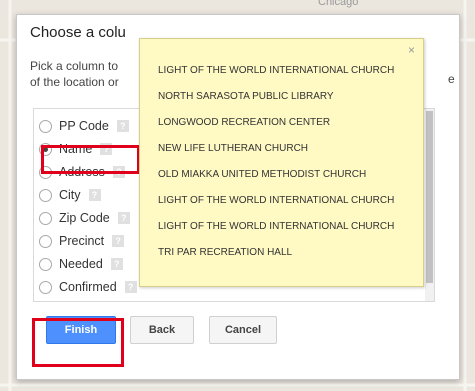  Describe the element at coordinates (411, 50) in the screenshot. I see `close-icon: ×` at that location.